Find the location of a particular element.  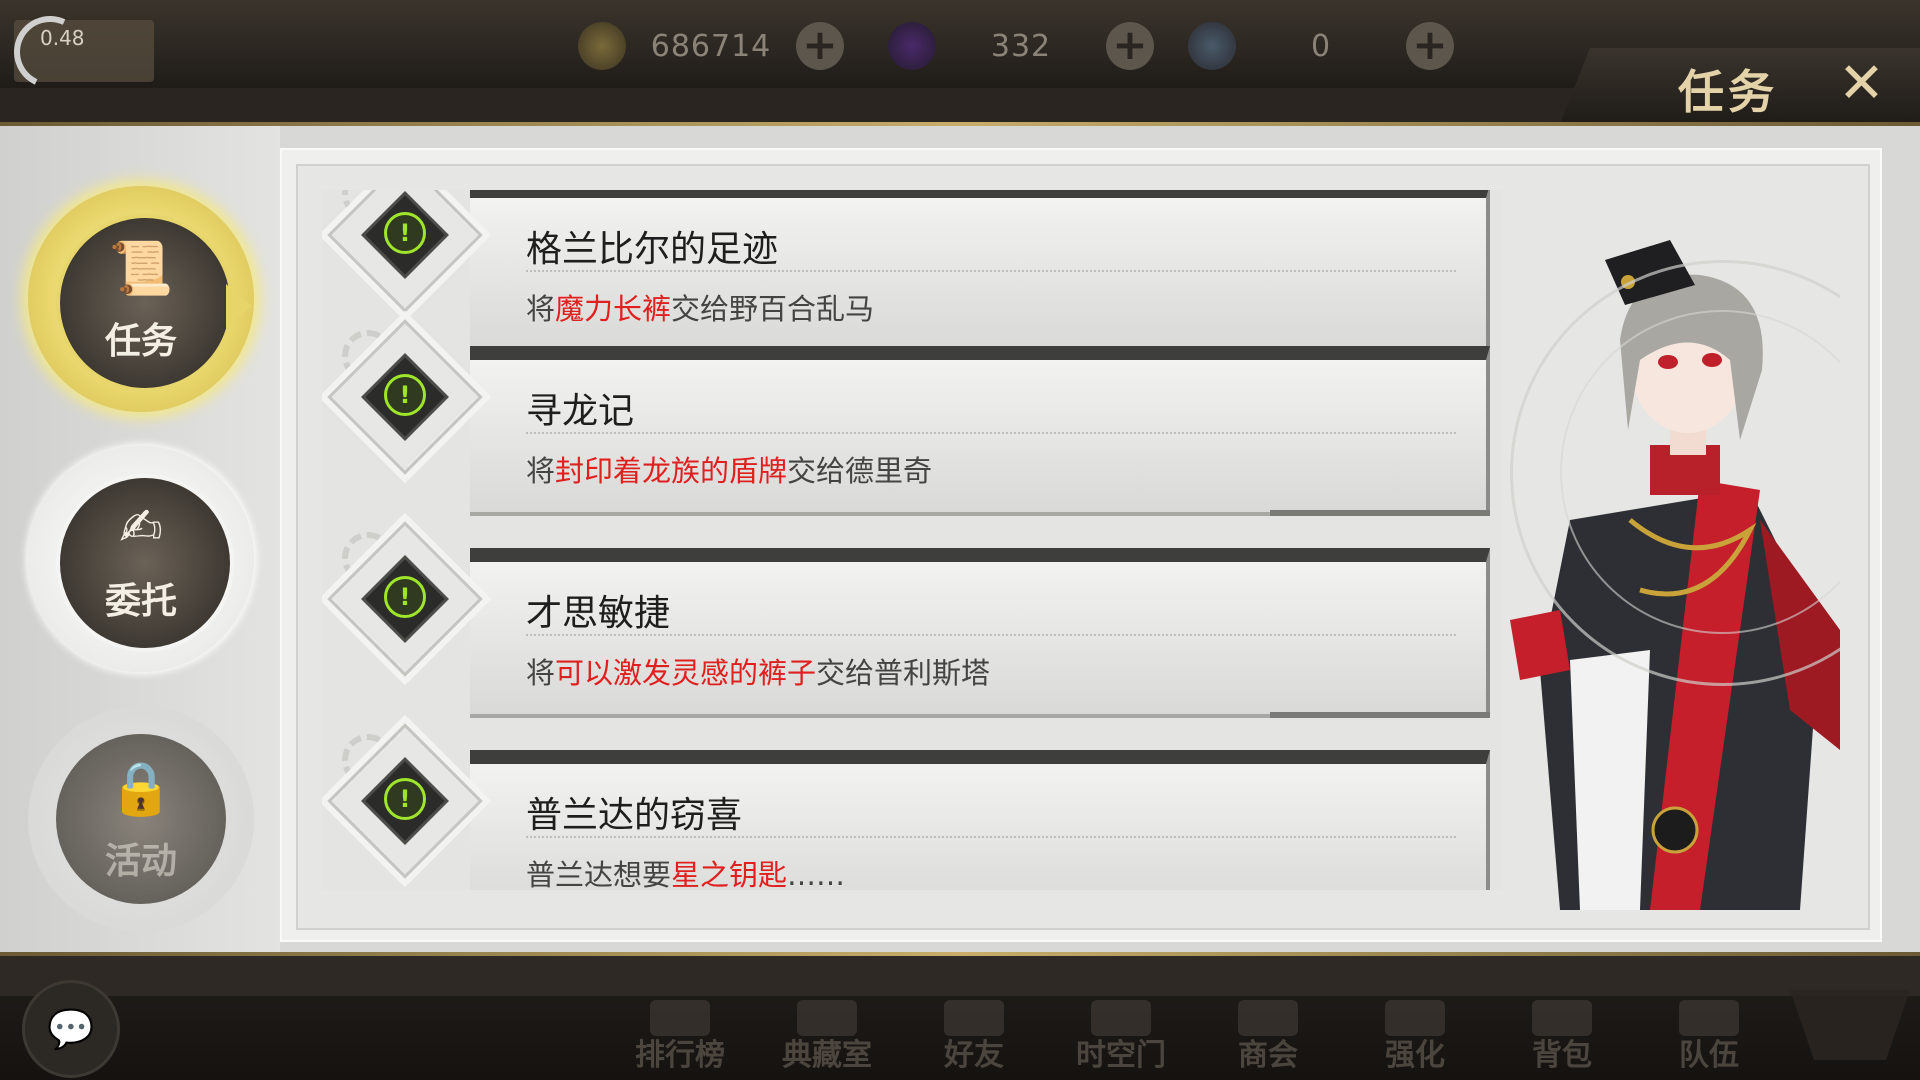

nav-portal: 时空门 is located at coordinates (1121, 1040).